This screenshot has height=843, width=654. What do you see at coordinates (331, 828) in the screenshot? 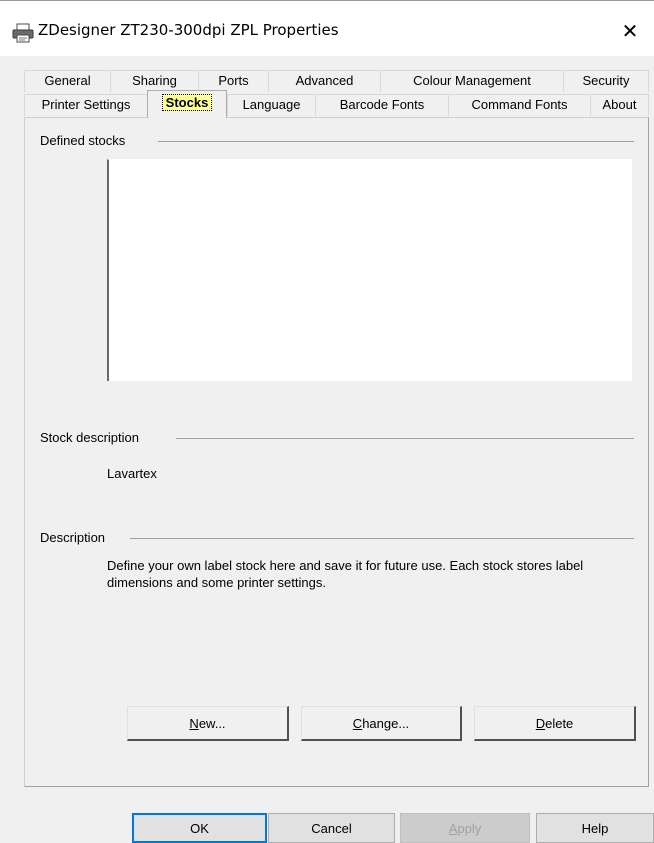
I see `cancel-button: Cancel` at bounding box center [331, 828].